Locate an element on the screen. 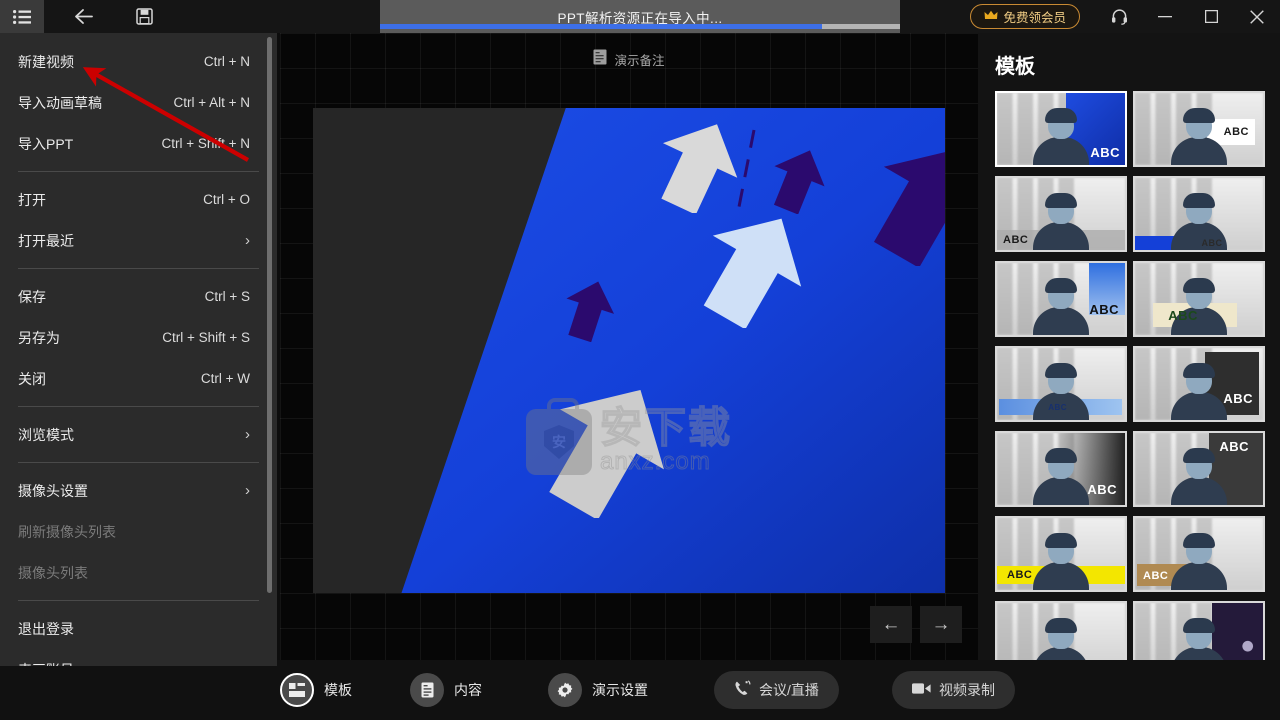 Image resolution: width=1280 pixels, height=720 pixels. menu-item-label: 导入动画草稿 is located at coordinates (60, 102).